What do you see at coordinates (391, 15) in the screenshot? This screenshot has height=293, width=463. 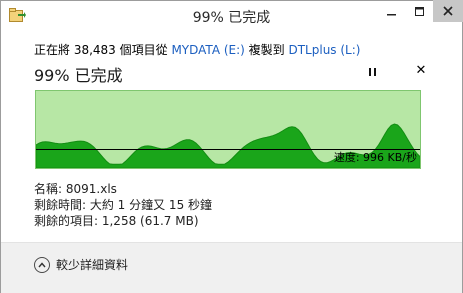 I see `minimize-icon` at bounding box center [391, 15].